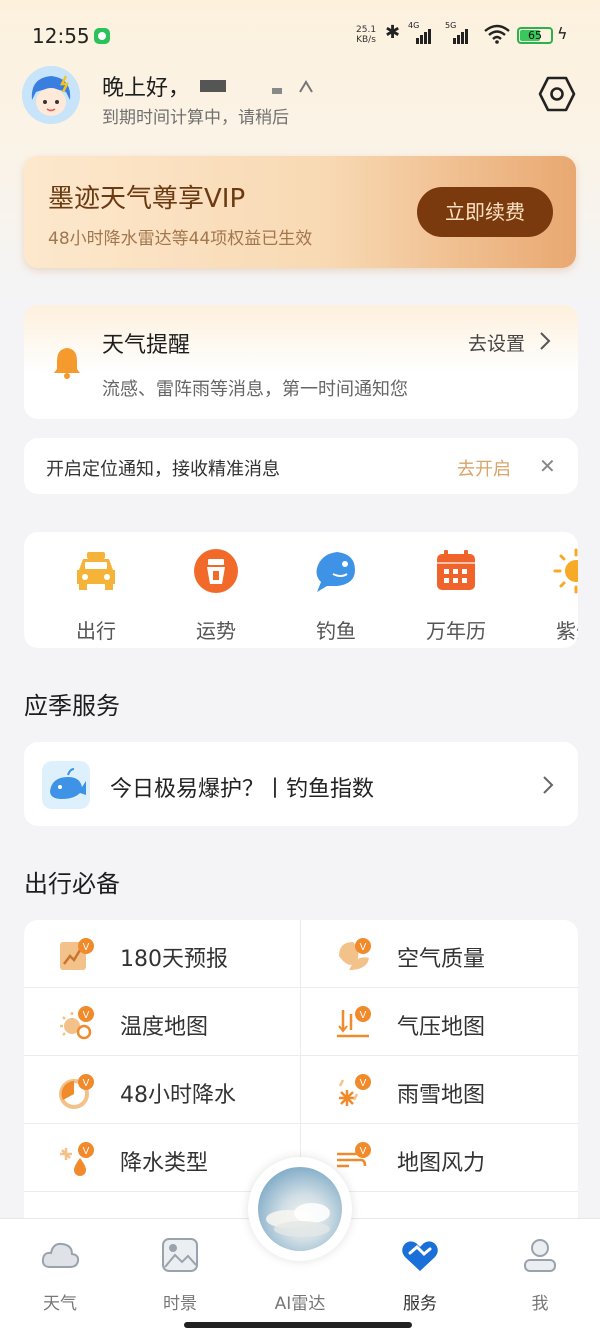 This screenshot has height=1335, width=600. What do you see at coordinates (557, 94) in the screenshot?
I see `settings-icon` at bounding box center [557, 94].